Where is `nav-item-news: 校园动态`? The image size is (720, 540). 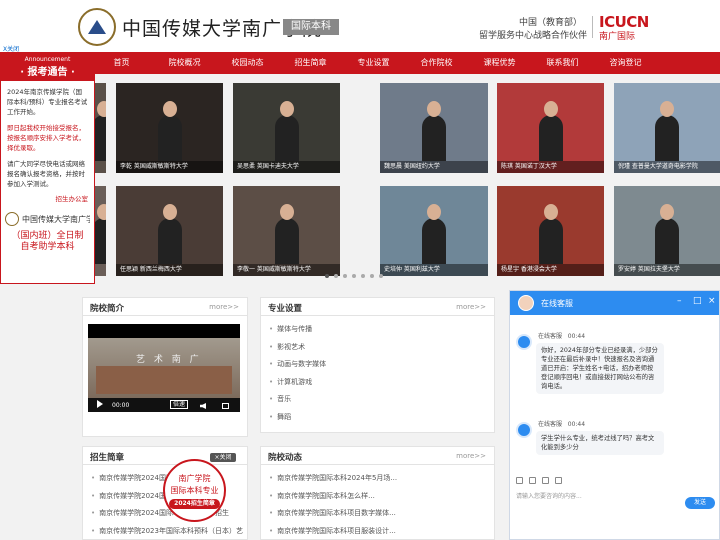
nav-item-news: 校园动态 is located at coordinates (247, 63).